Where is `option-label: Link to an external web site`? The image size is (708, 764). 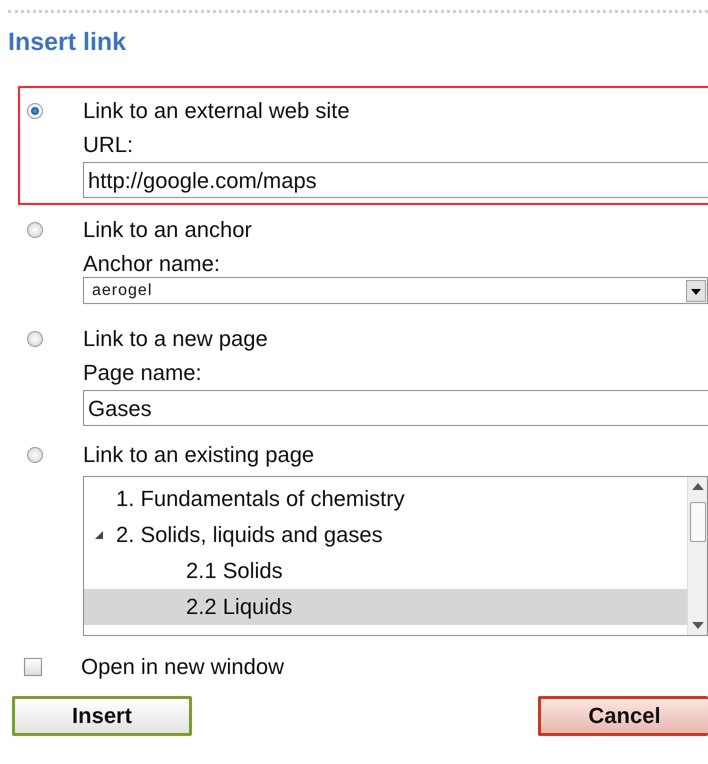
option-label: Link to an external web site is located at coordinates (216, 111).